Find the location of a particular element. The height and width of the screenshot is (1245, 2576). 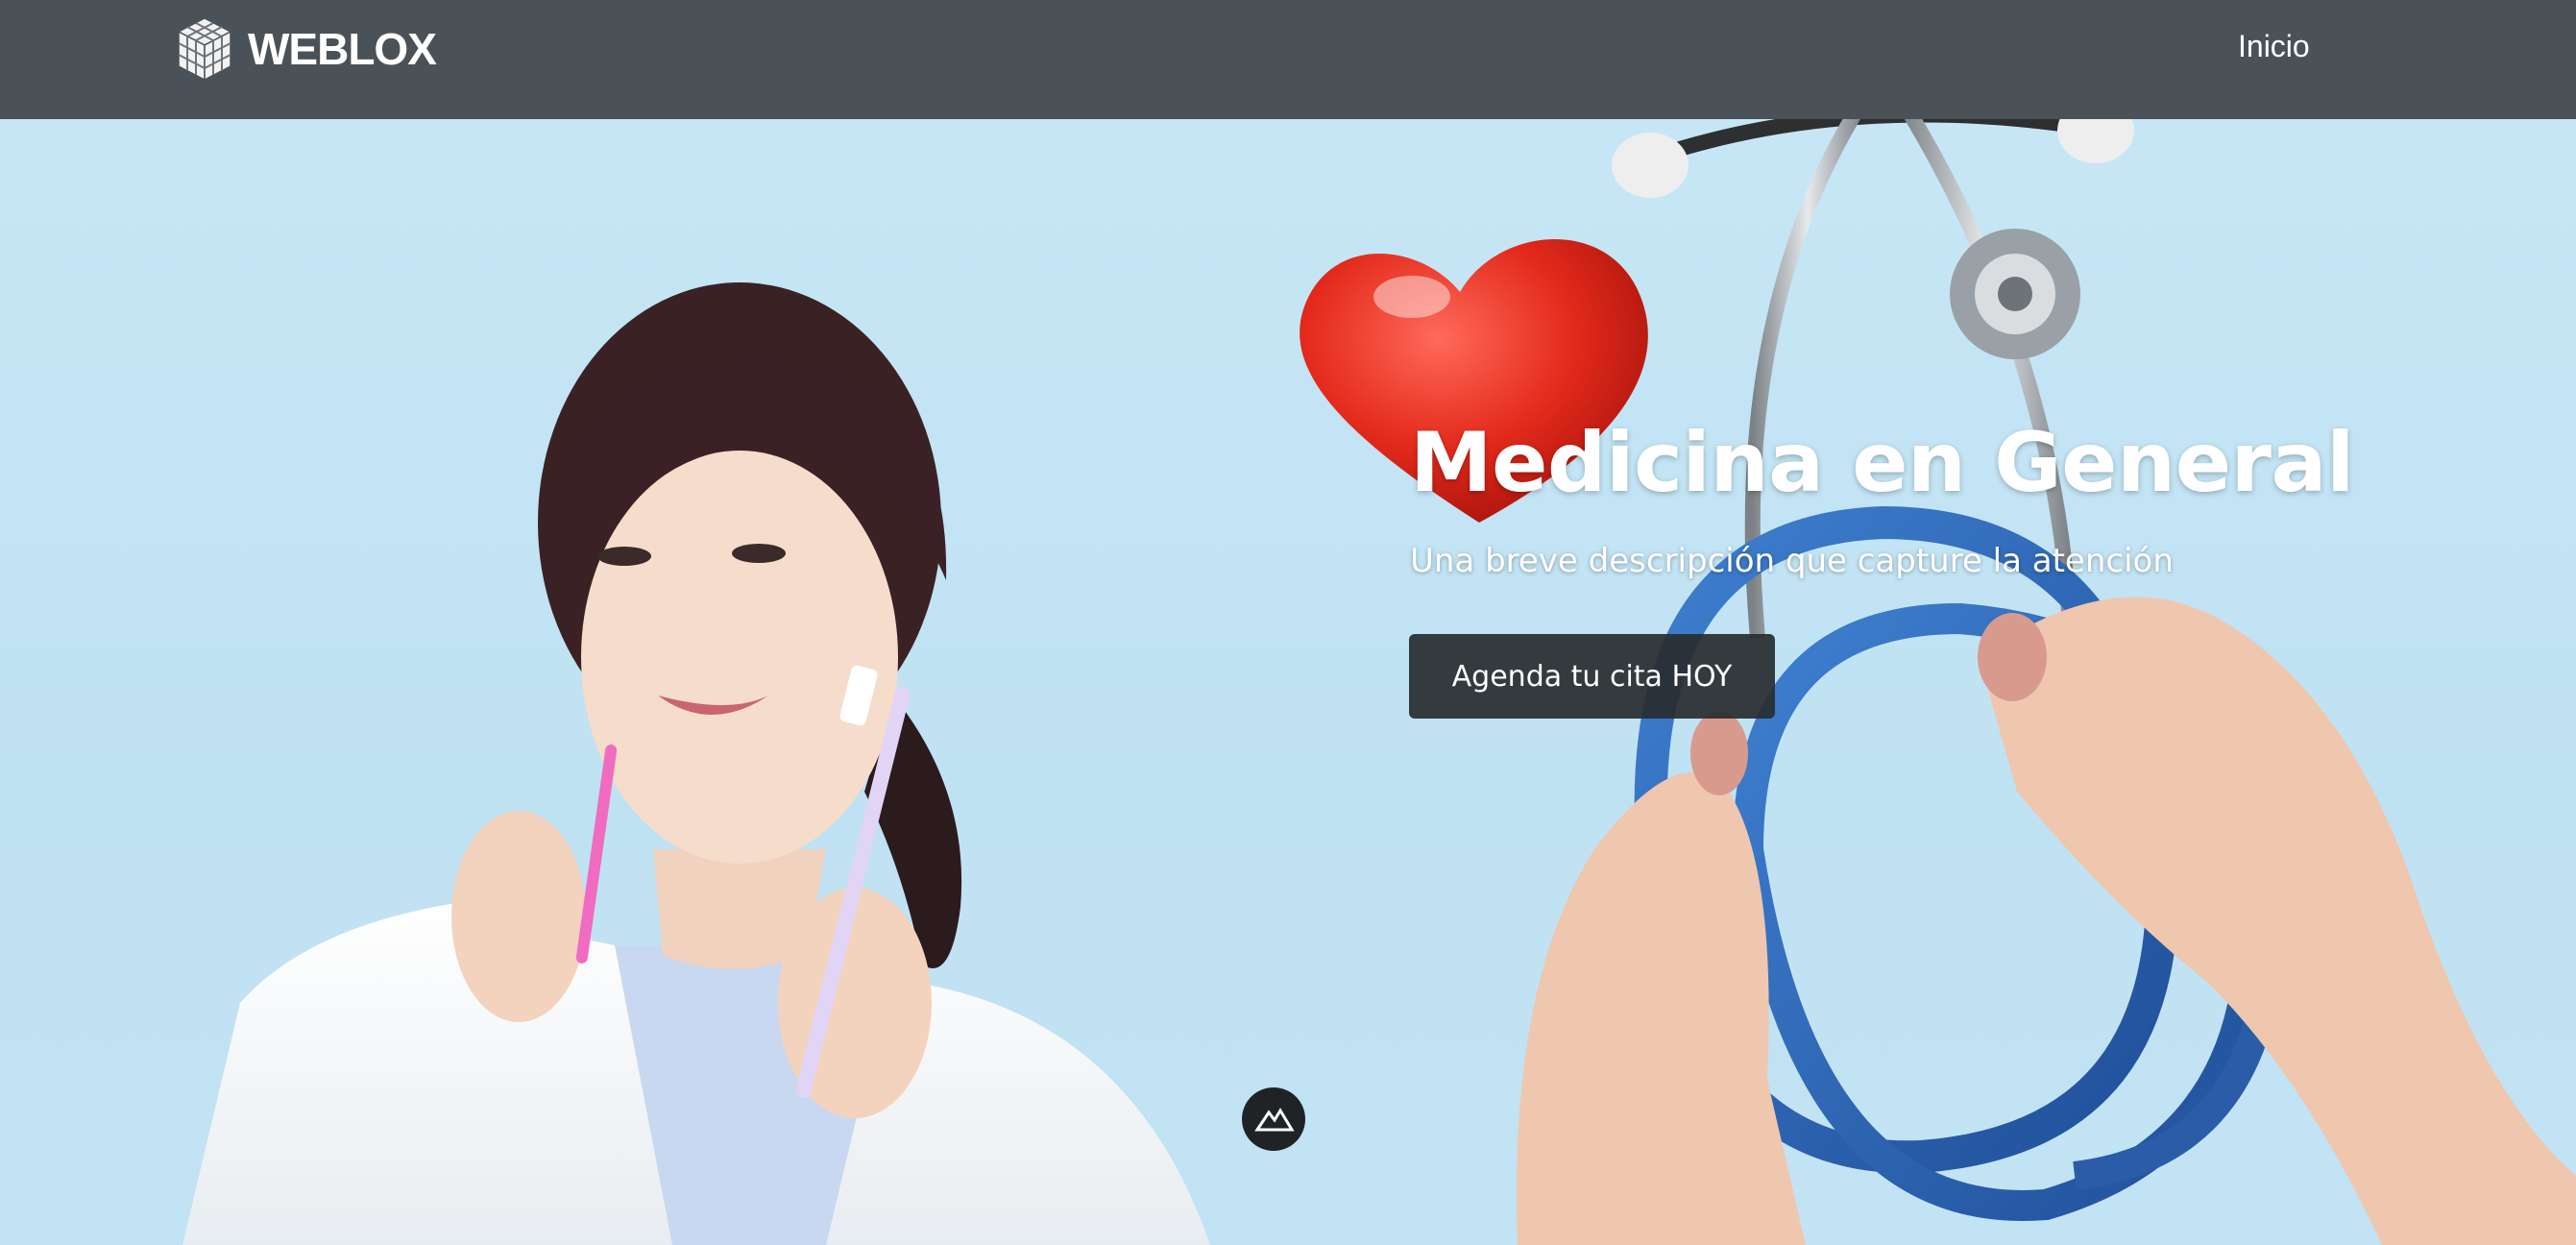

cube-logo-icon is located at coordinates (204, 49).